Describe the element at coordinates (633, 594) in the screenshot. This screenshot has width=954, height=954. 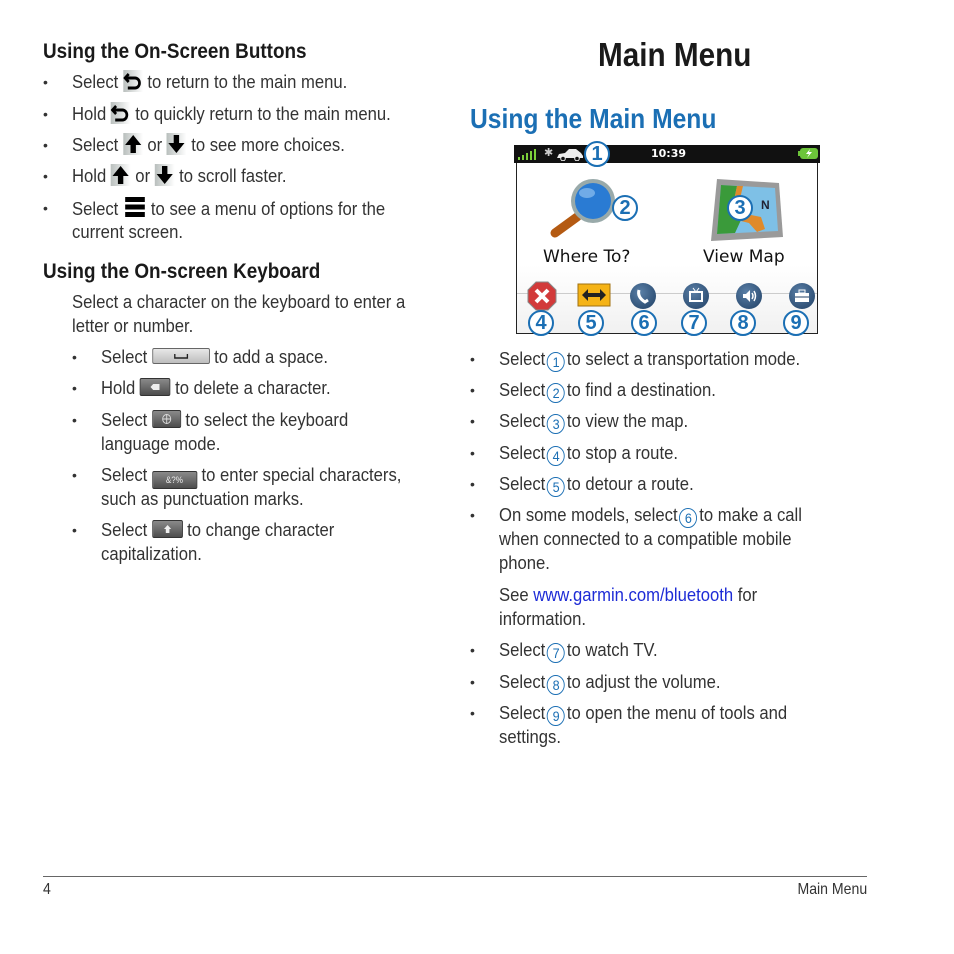
I see `garmin-bluetooth-link: www.garmin.com/bluetooth` at that location.